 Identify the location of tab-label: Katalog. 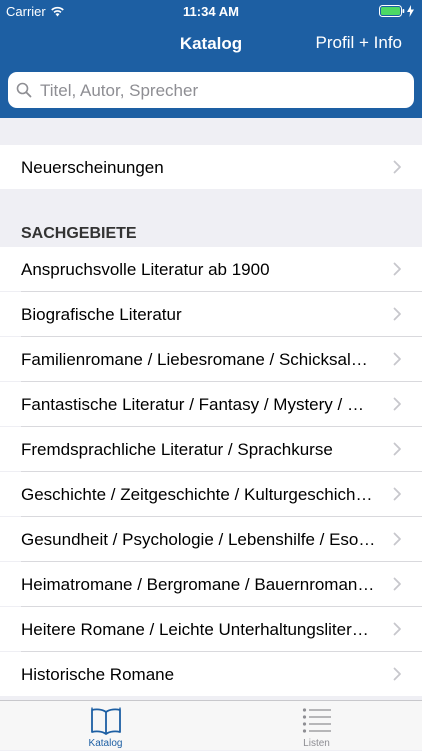
(105, 743).